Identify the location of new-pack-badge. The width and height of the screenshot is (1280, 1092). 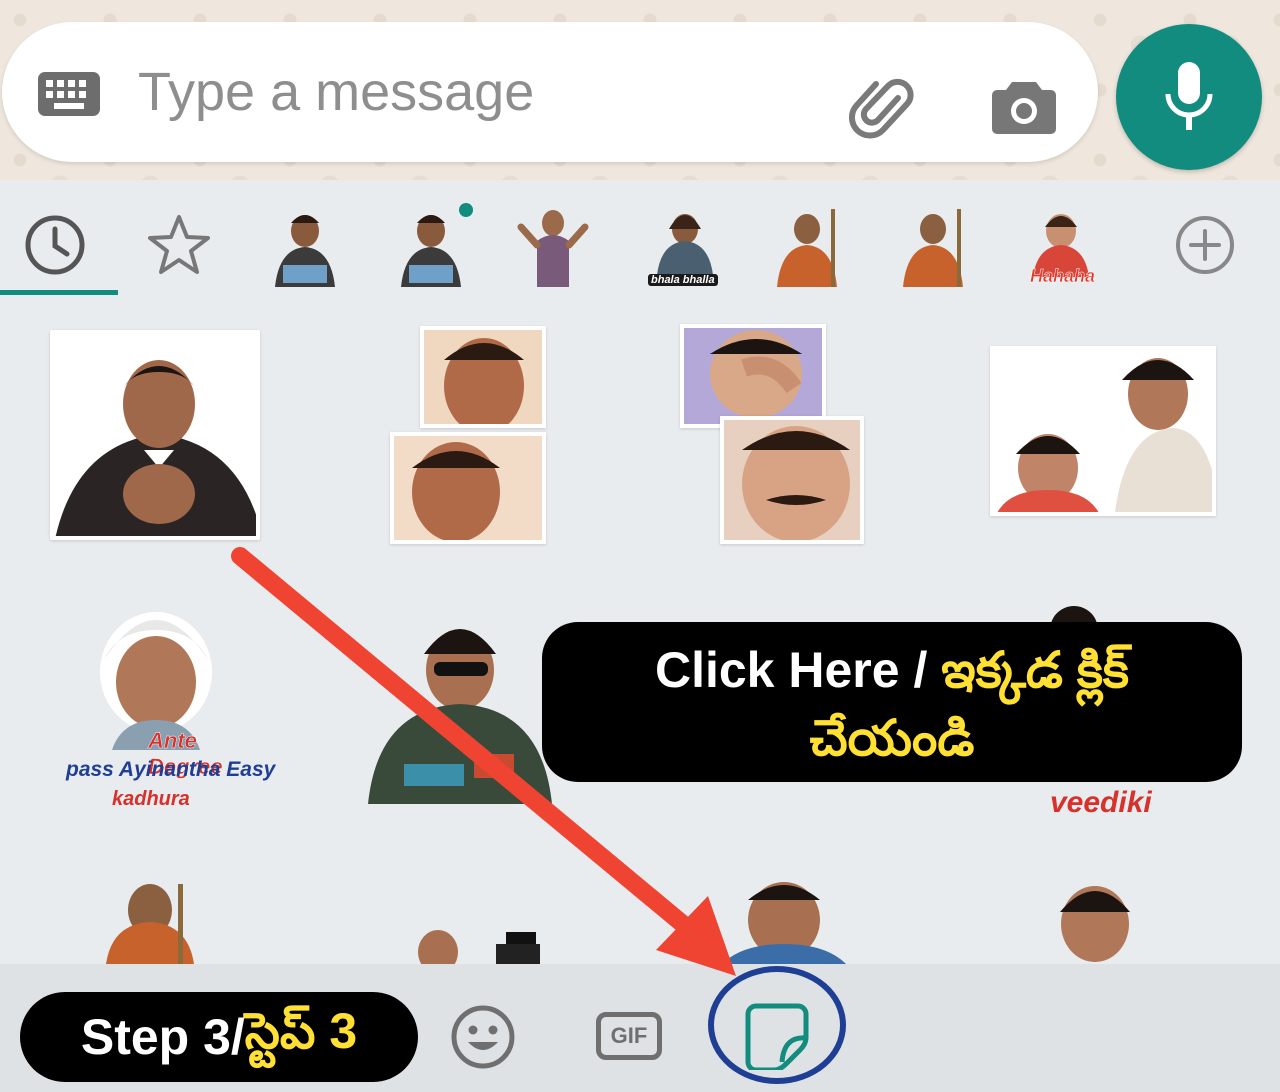
(466, 210).